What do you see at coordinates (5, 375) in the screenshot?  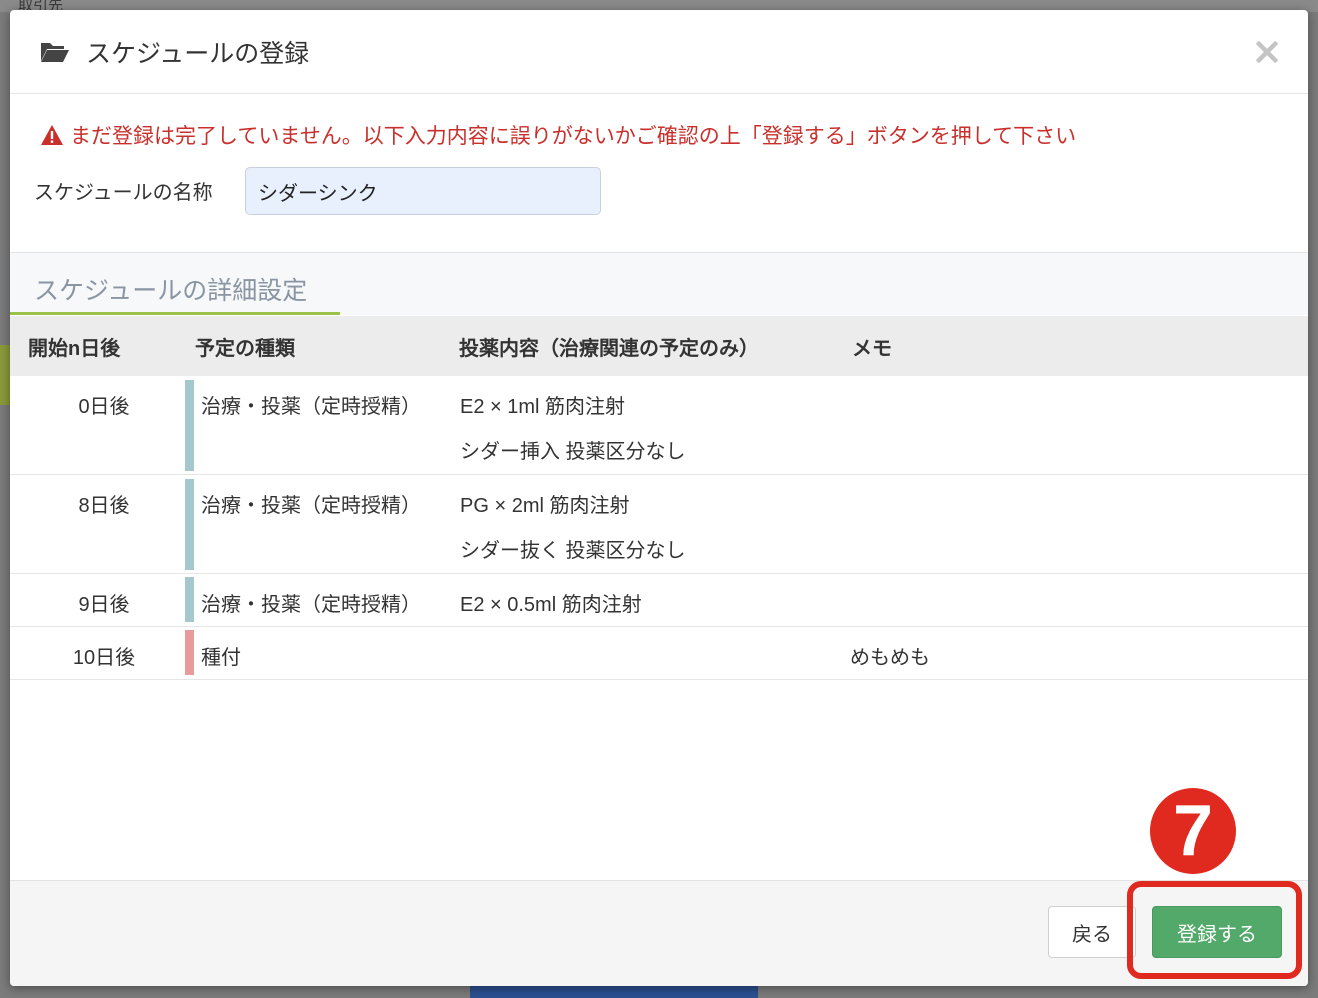 I see `backdrop-side-bar` at bounding box center [5, 375].